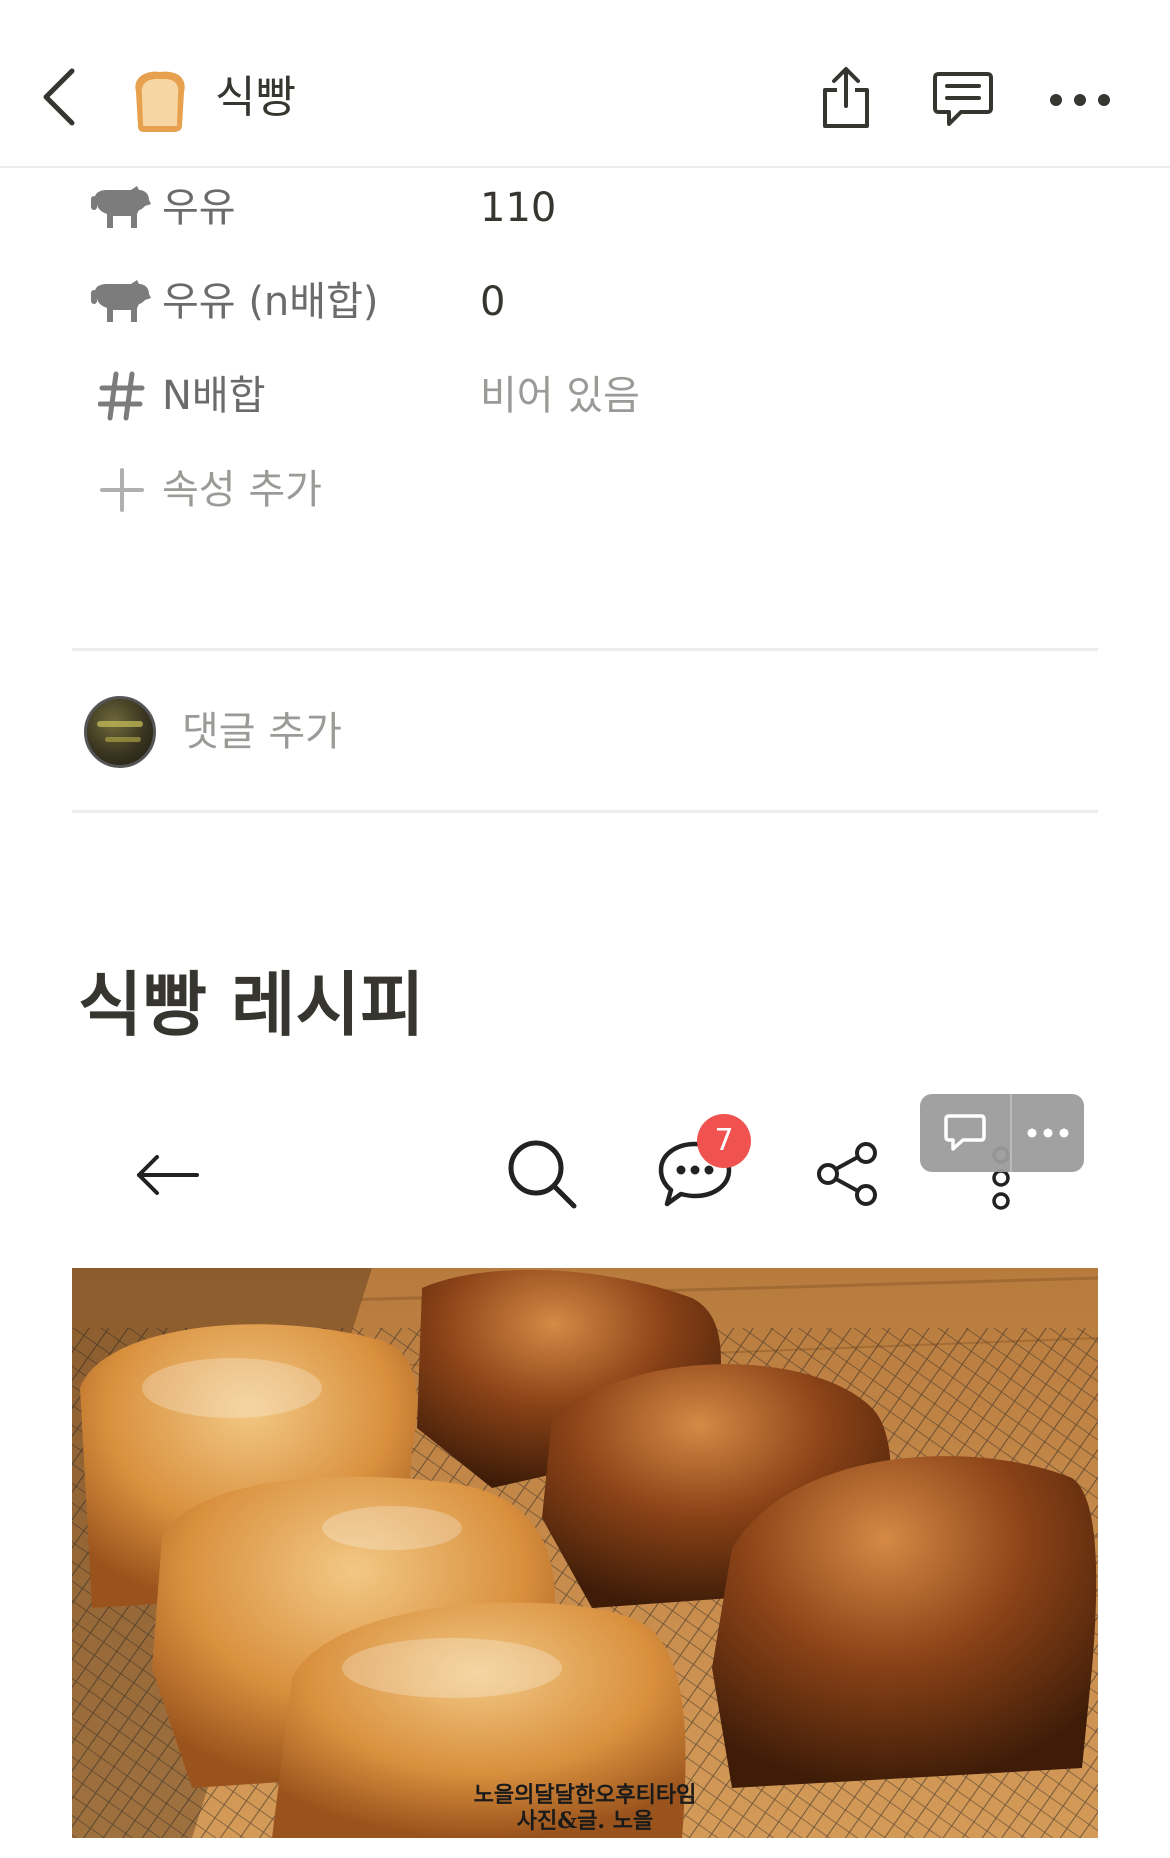 Image resolution: width=1170 pixels, height=1858 pixels. I want to click on block-comment-button, so click(965, 1133).